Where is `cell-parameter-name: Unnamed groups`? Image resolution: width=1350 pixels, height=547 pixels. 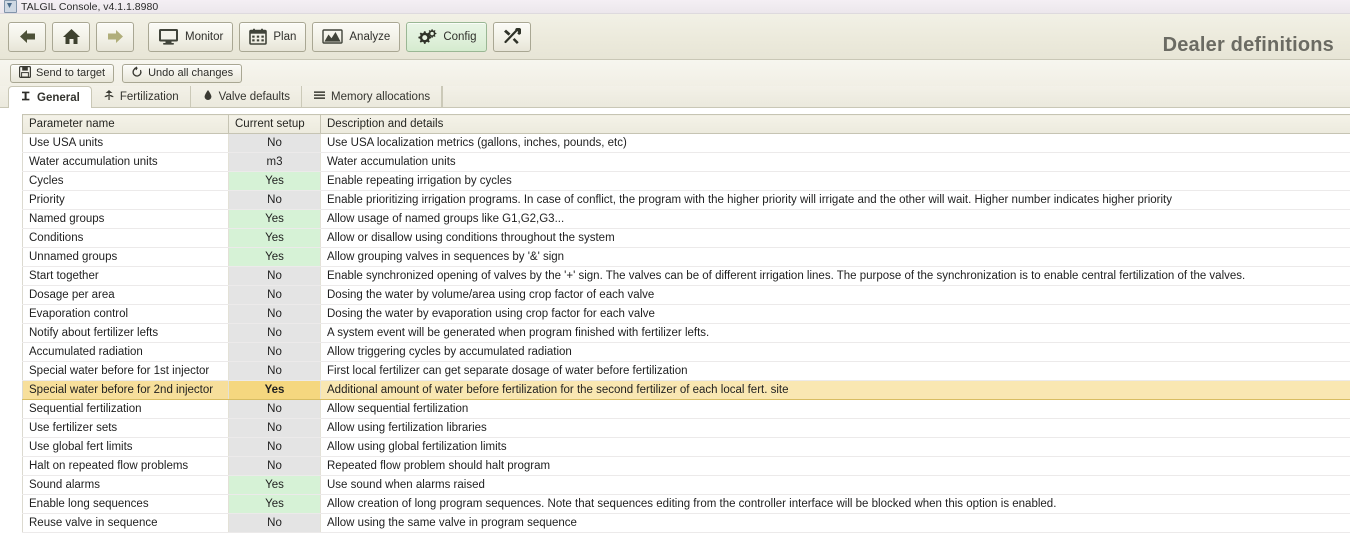
cell-parameter-name: Unnamed groups is located at coordinates (125, 257).